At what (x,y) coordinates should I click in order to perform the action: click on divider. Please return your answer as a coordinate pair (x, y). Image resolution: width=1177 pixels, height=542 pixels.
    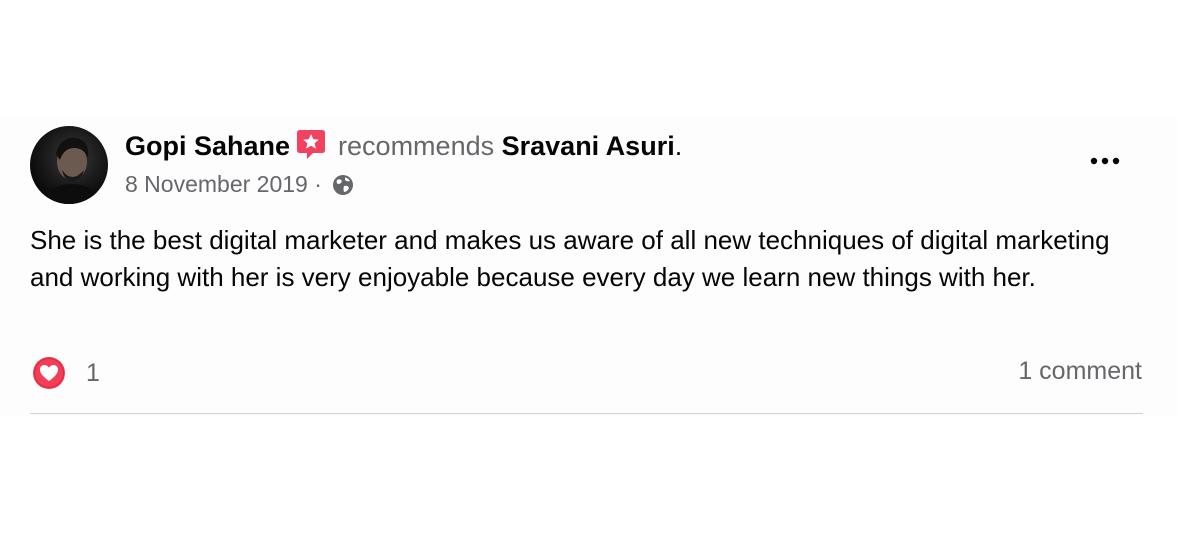
    Looking at the image, I should click on (586, 413).